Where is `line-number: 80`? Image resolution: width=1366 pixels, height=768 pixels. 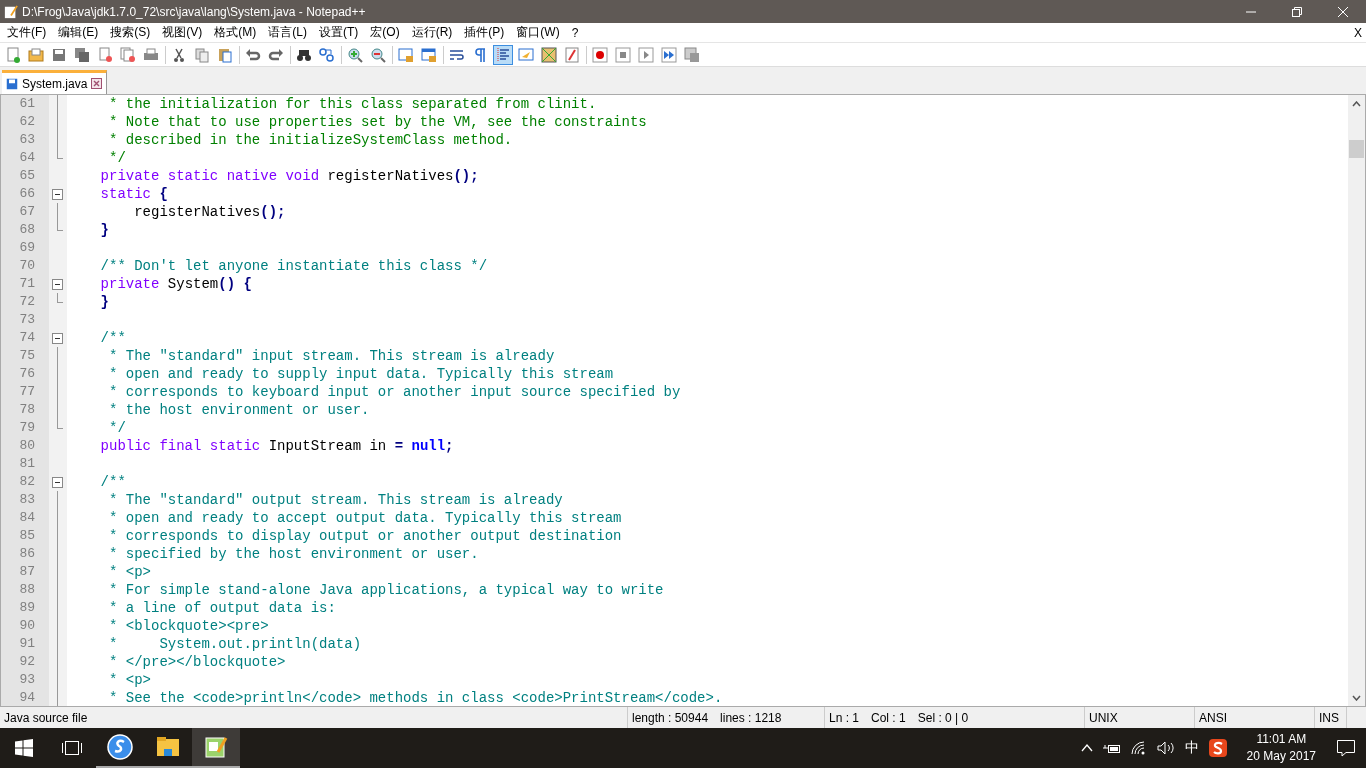
line-number: 80 is located at coordinates (27, 446).